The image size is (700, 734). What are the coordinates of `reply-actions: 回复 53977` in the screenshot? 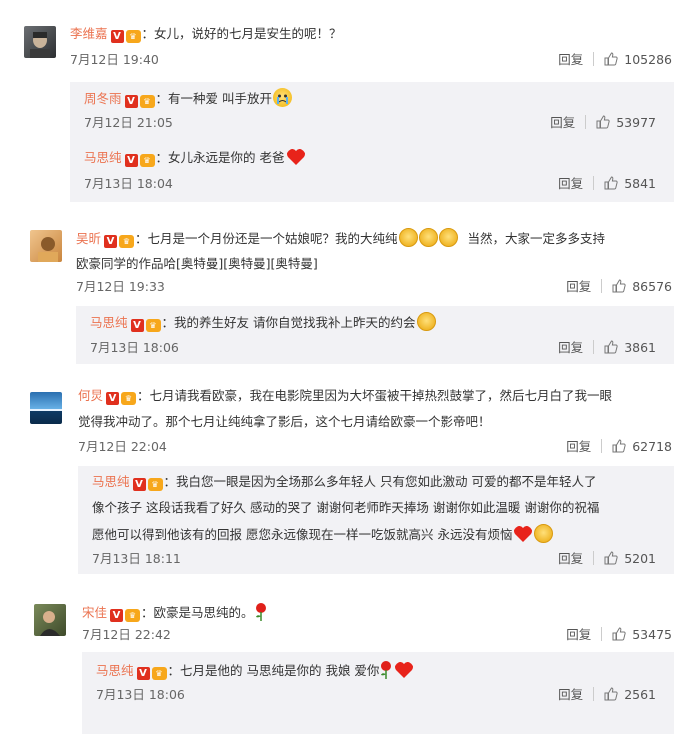 It's located at (603, 123).